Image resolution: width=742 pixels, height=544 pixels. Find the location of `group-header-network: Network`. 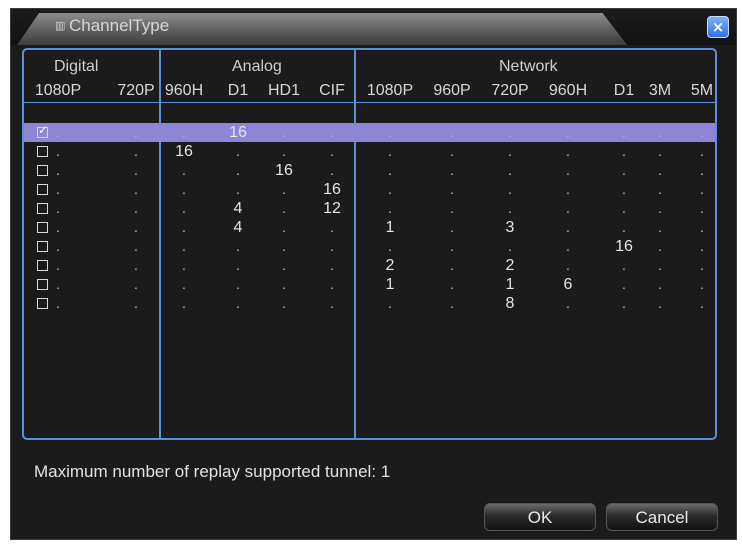

group-header-network: Network is located at coordinates (528, 66).